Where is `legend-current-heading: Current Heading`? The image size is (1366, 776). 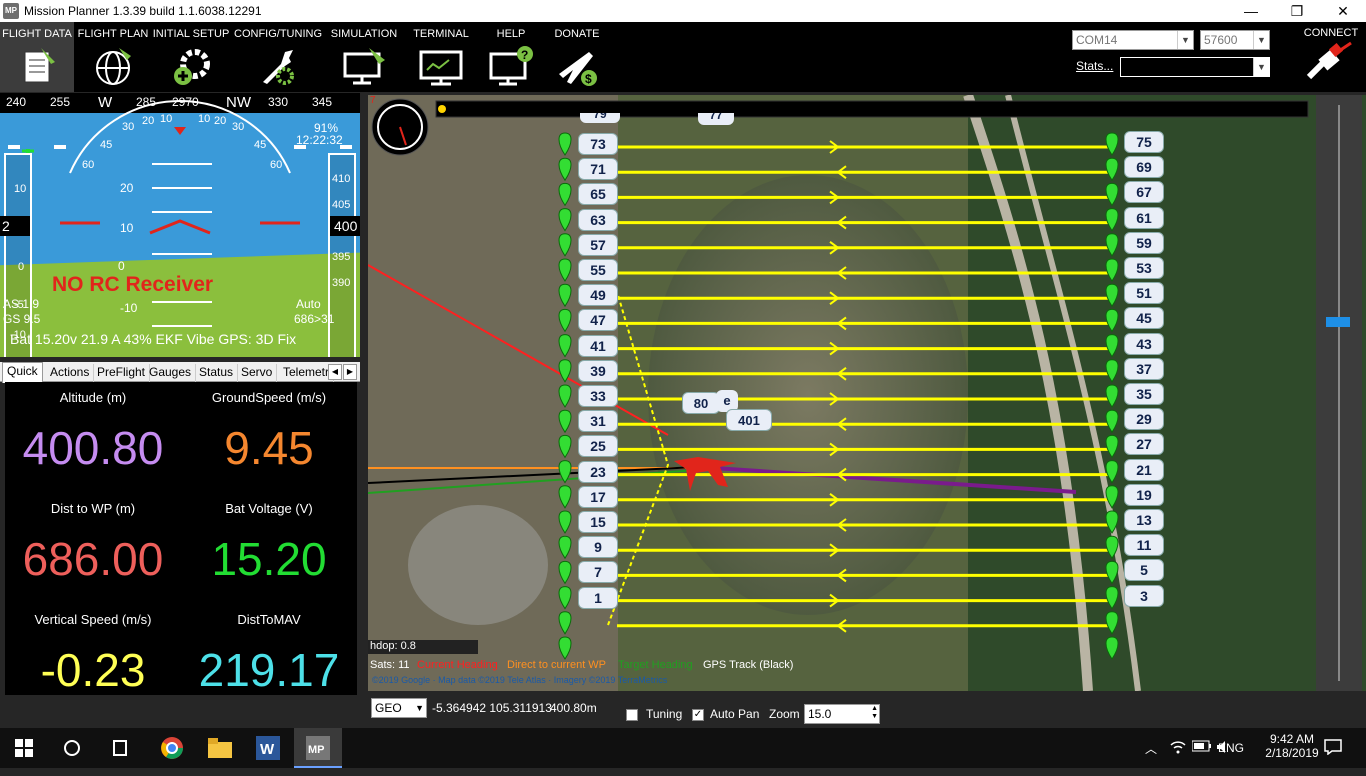 legend-current-heading: Current Heading is located at coordinates (457, 665).